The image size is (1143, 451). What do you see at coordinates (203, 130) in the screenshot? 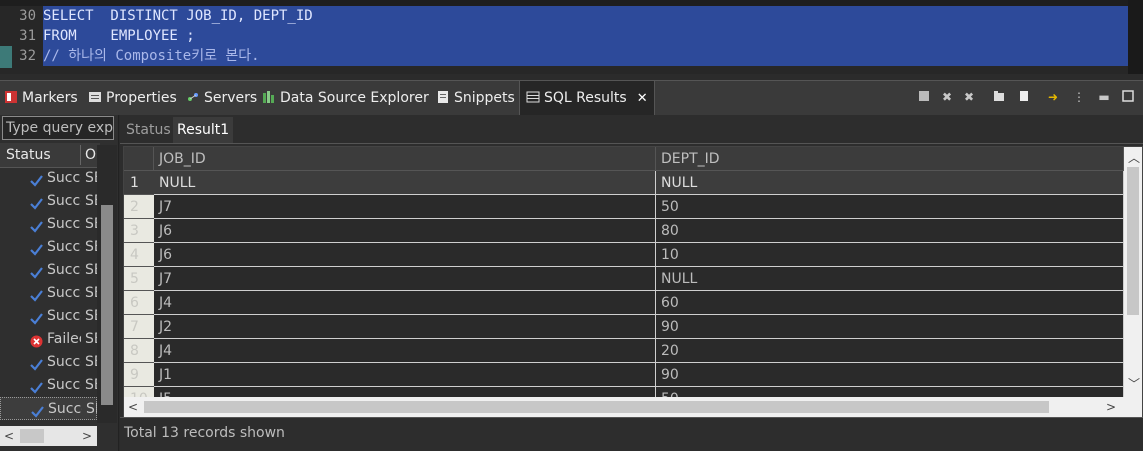
I see `tab-result1: Result1` at bounding box center [203, 130].